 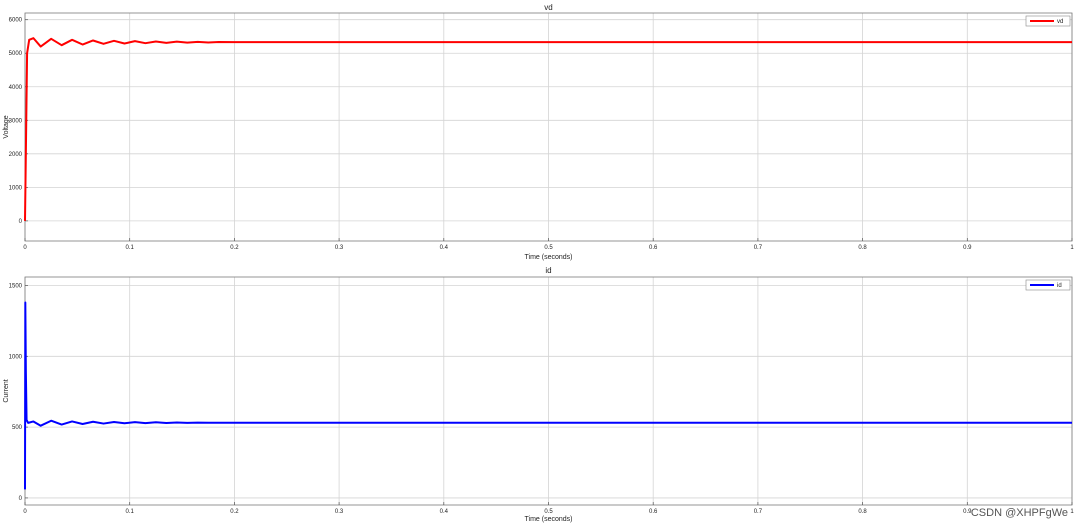 What do you see at coordinates (967, 248) in the screenshot?
I see `x-tick-label: 0.9` at bounding box center [967, 248].